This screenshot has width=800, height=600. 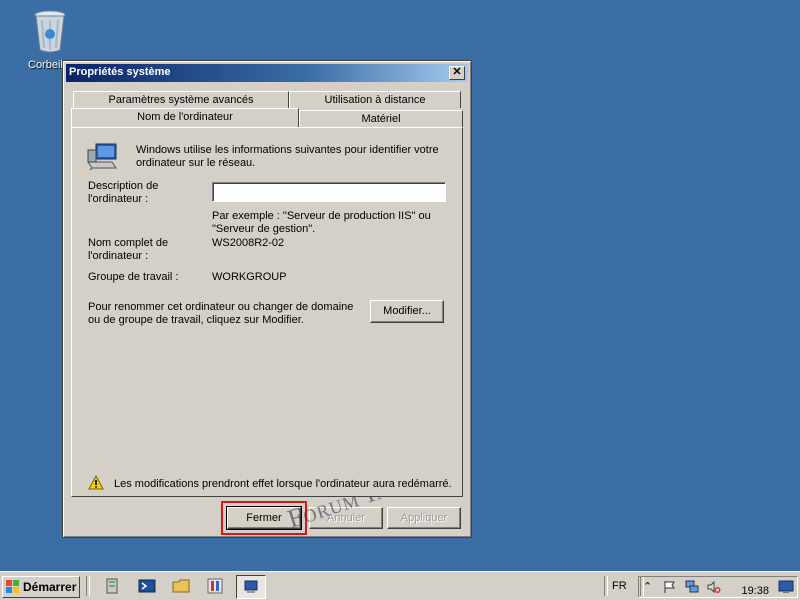 What do you see at coordinates (424, 518) in the screenshot?
I see `apply-button: Appliquer` at bounding box center [424, 518].